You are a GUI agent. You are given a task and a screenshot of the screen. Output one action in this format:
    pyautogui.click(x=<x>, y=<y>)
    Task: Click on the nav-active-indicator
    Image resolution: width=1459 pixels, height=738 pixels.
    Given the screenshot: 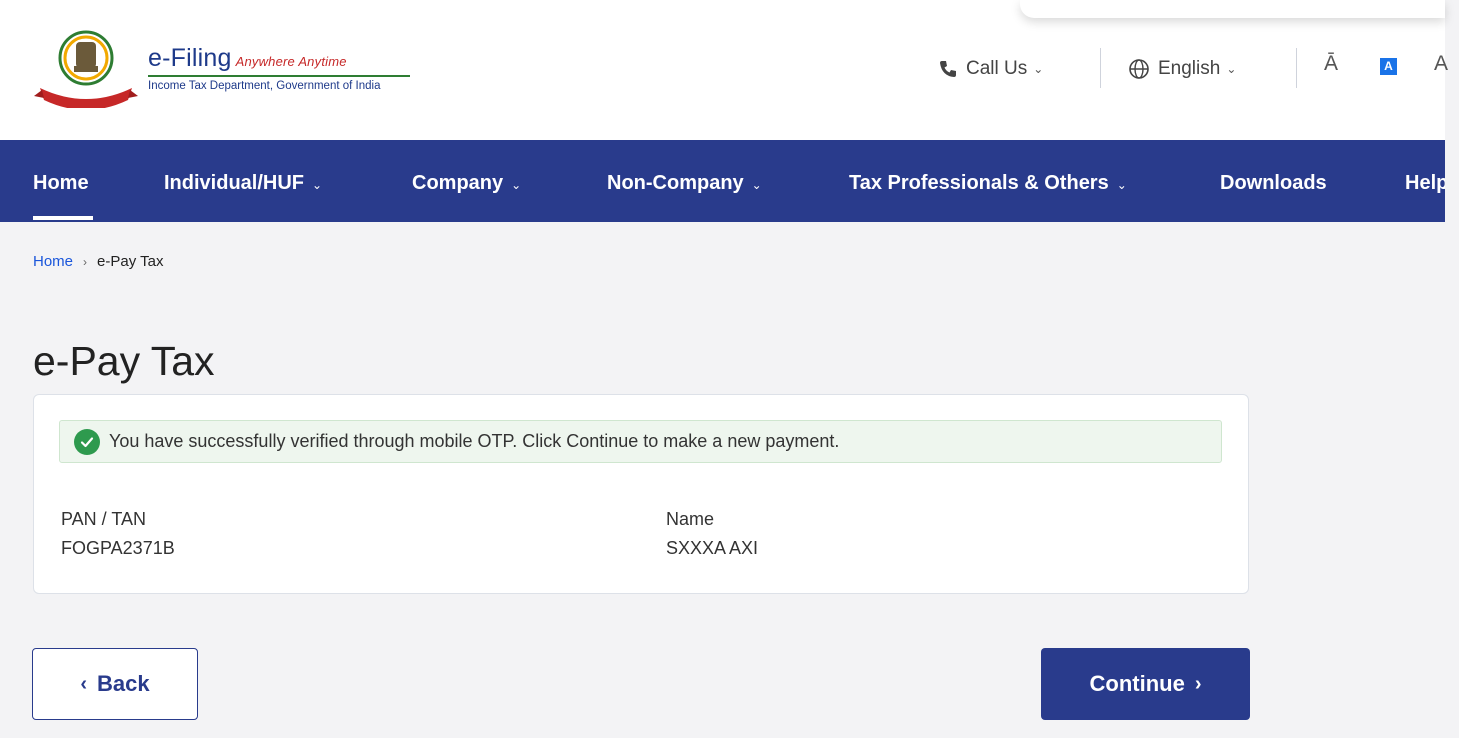 What is the action you would take?
    pyautogui.click(x=63, y=218)
    